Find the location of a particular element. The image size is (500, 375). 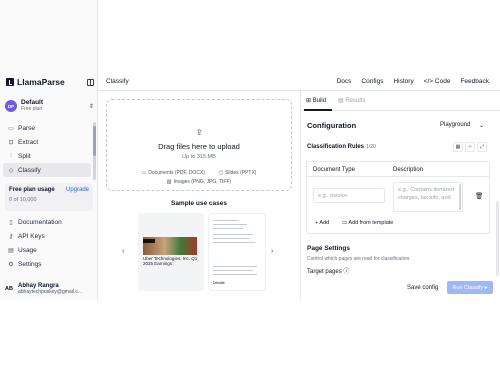

book-icon: ▯ is located at coordinates (11, 222).